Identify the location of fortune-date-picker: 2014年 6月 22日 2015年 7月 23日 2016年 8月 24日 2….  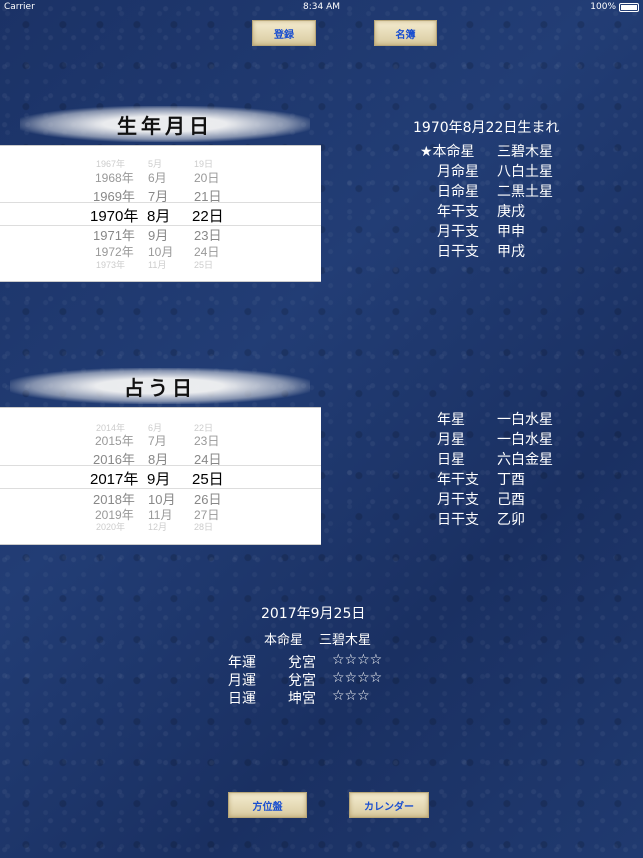
(160, 476).